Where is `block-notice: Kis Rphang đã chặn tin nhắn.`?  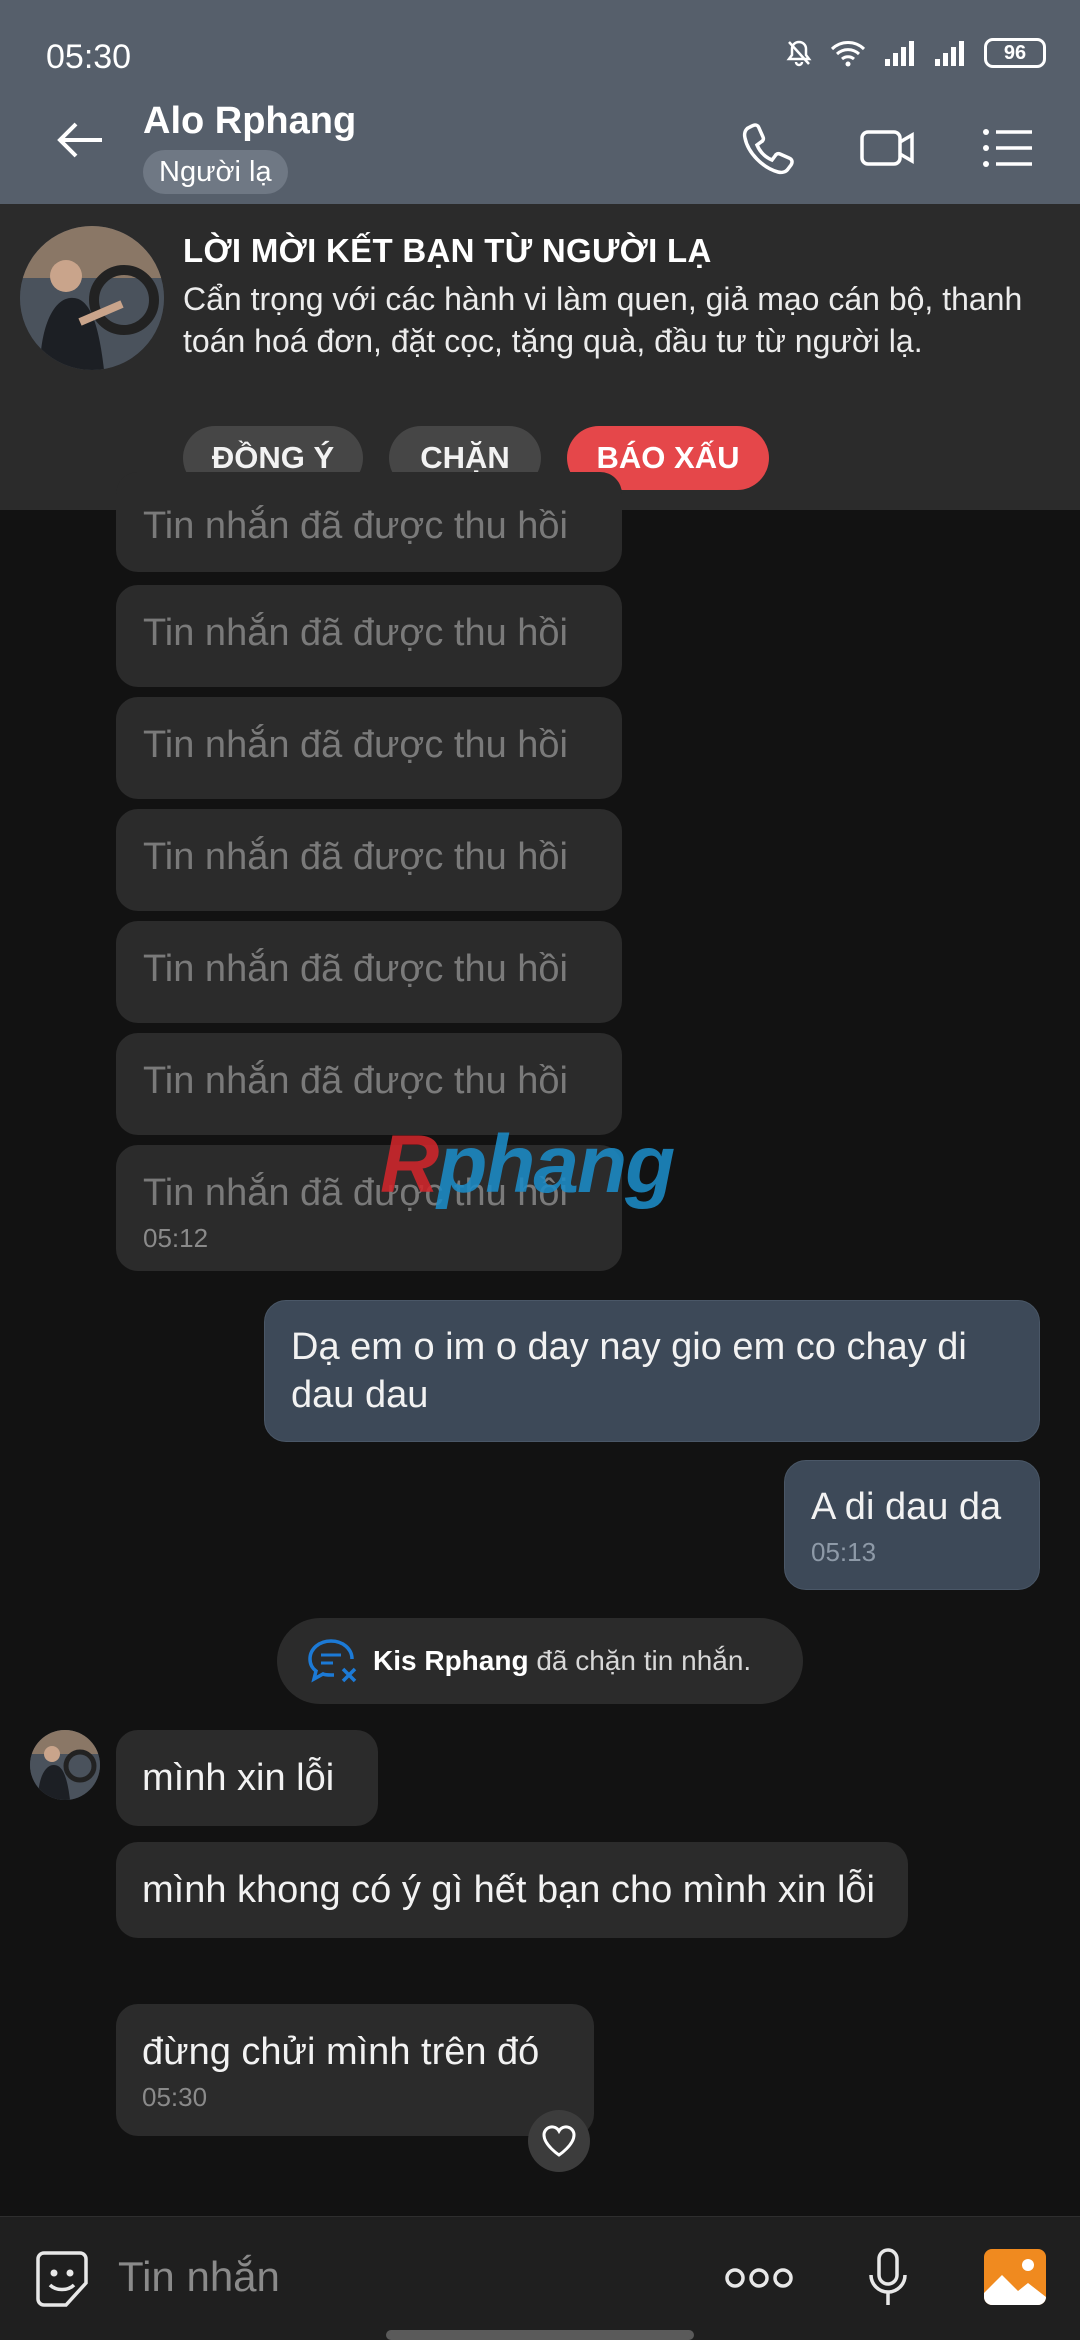
block-notice: Kis Rphang đã chặn tin nhắn. is located at coordinates (540, 1661).